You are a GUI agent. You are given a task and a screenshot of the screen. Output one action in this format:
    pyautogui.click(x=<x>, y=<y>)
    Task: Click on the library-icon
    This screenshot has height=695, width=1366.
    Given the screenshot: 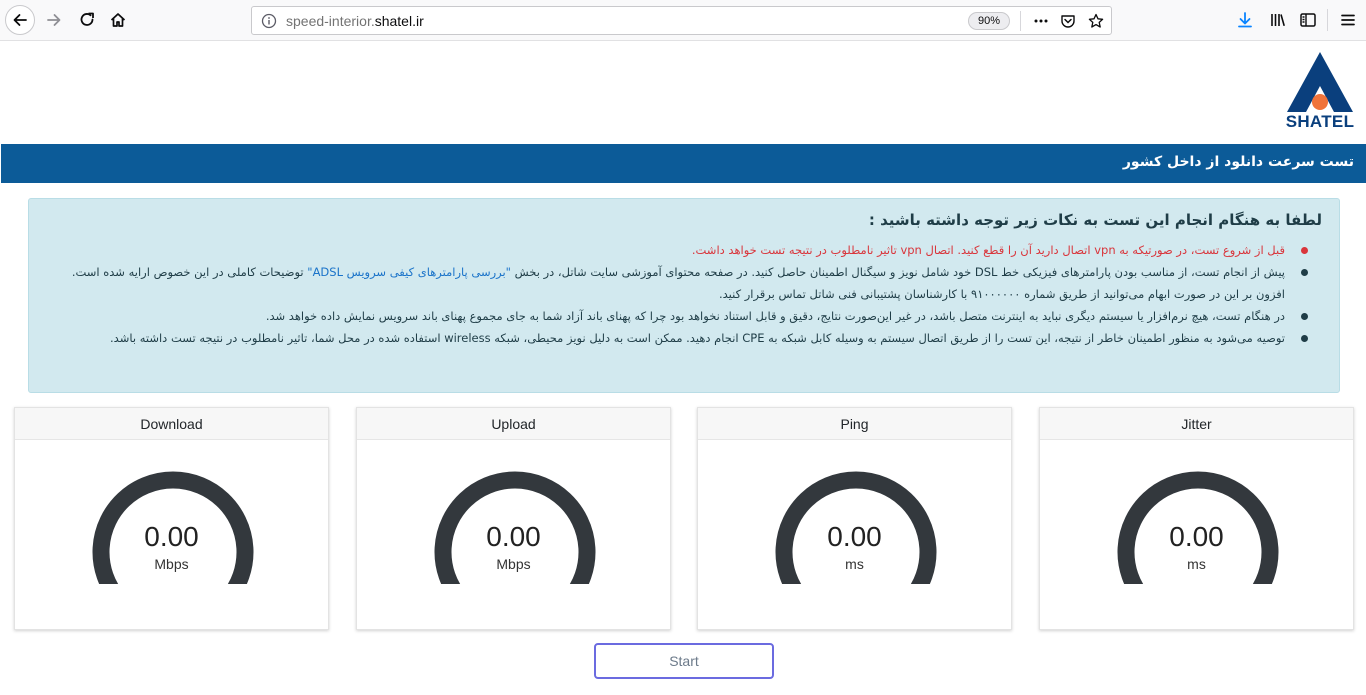 What is the action you would take?
    pyautogui.click(x=1278, y=20)
    